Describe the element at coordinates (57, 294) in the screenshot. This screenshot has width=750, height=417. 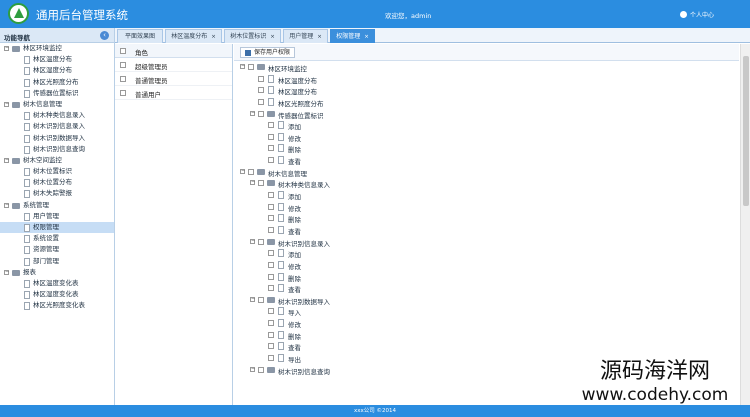
I see `sidebar-item: 林区湿度变化表` at that location.